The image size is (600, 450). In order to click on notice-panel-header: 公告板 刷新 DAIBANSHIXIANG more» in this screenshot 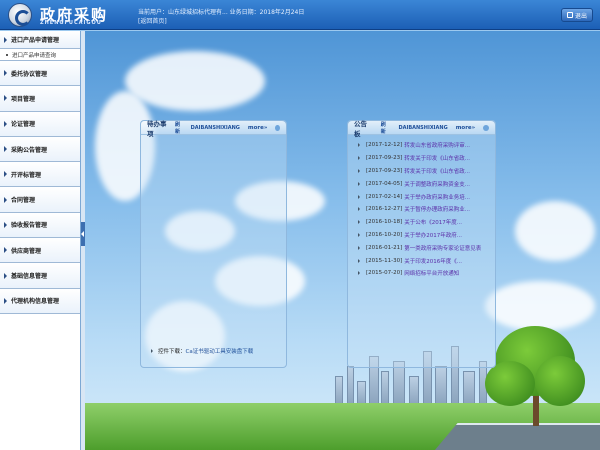, I will do `click(421, 128)`.